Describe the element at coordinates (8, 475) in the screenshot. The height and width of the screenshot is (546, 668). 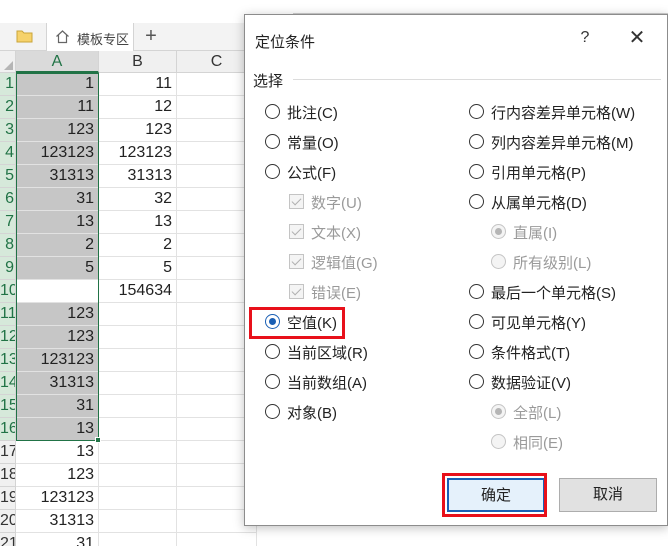
I see `row-header: 18` at that location.